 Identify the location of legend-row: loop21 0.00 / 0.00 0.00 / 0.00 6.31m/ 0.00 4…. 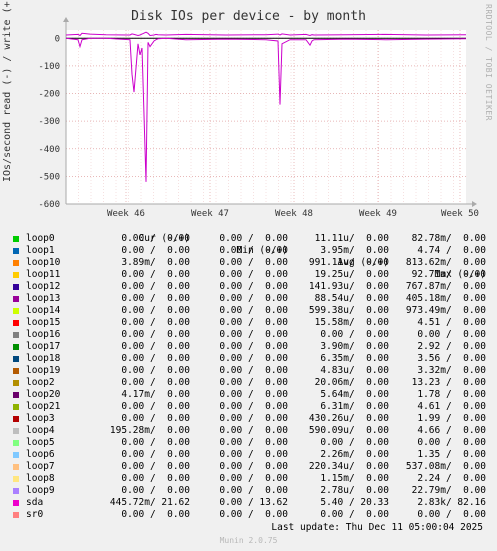
(252, 407).